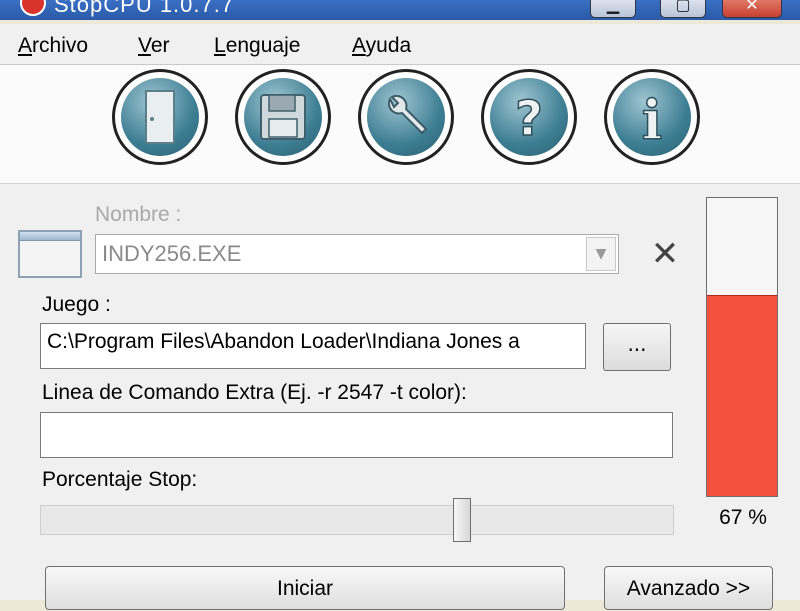 The height and width of the screenshot is (611, 800). I want to click on maximize-button: ▢, so click(683, 9).